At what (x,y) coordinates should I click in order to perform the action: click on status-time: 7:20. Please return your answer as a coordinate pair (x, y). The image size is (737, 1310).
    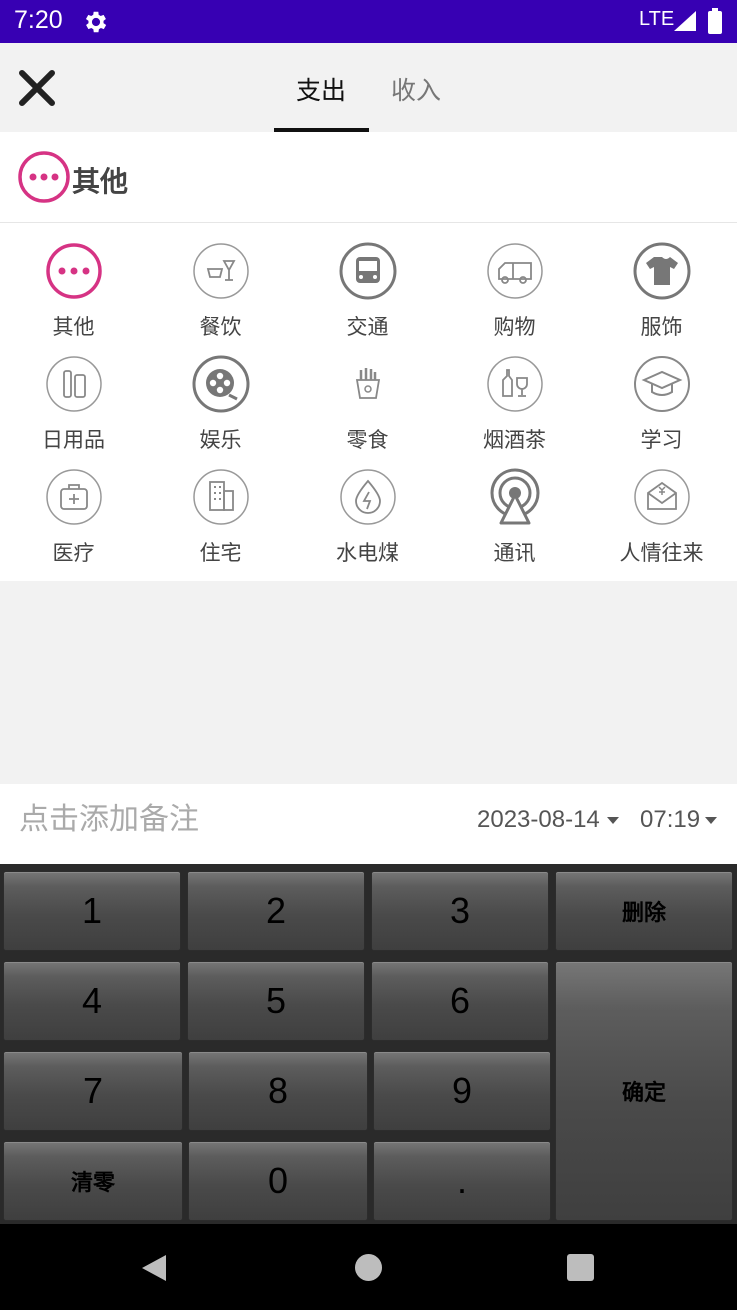
    Looking at the image, I should click on (38, 20).